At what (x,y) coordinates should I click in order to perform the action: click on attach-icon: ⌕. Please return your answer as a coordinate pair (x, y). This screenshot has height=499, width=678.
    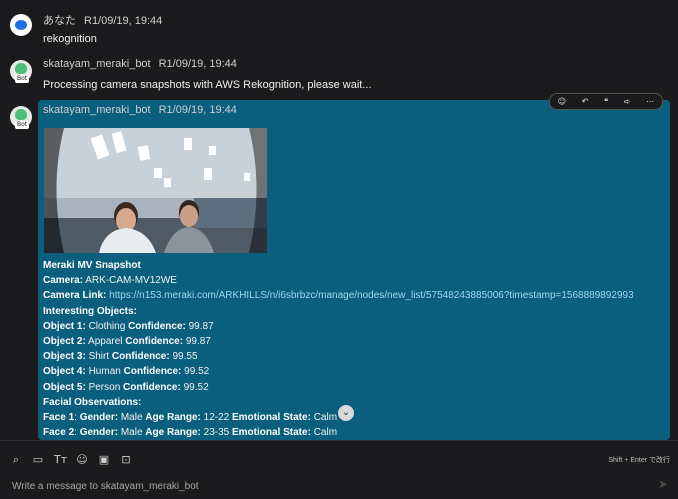
    Looking at the image, I should click on (16, 460).